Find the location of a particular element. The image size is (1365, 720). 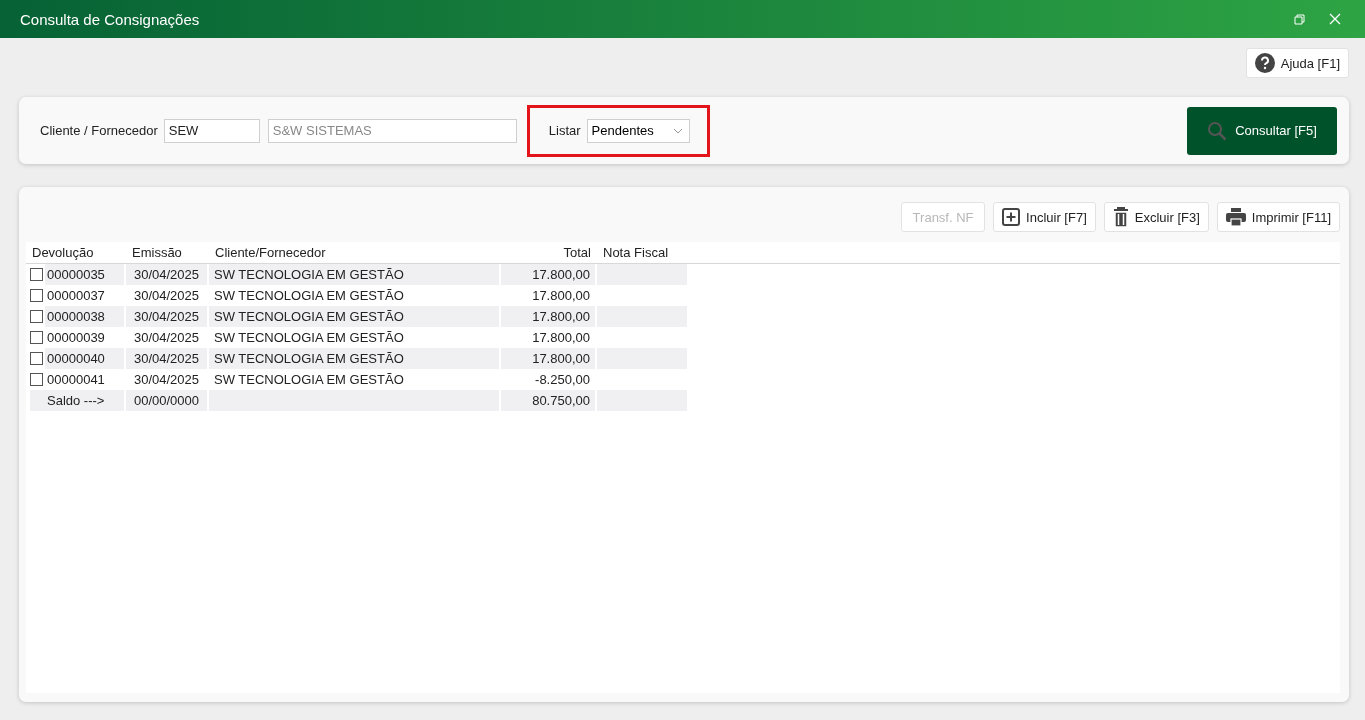

table-cell: 80.750,00 is located at coordinates (548, 400).